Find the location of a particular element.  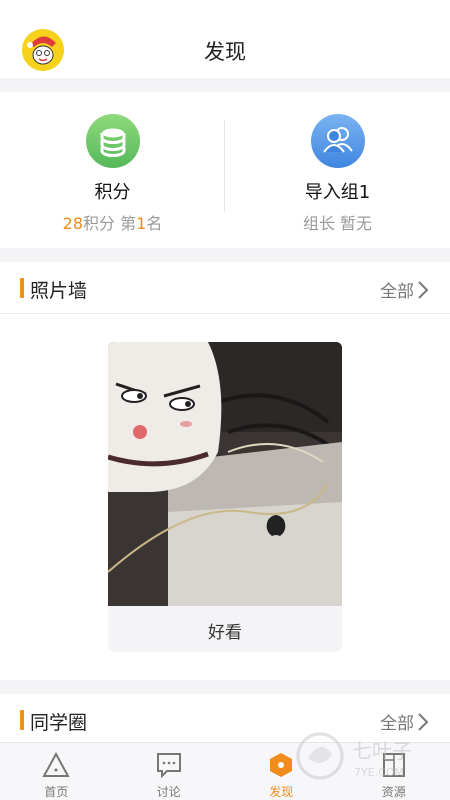

coins-stack-icon is located at coordinates (113, 141).